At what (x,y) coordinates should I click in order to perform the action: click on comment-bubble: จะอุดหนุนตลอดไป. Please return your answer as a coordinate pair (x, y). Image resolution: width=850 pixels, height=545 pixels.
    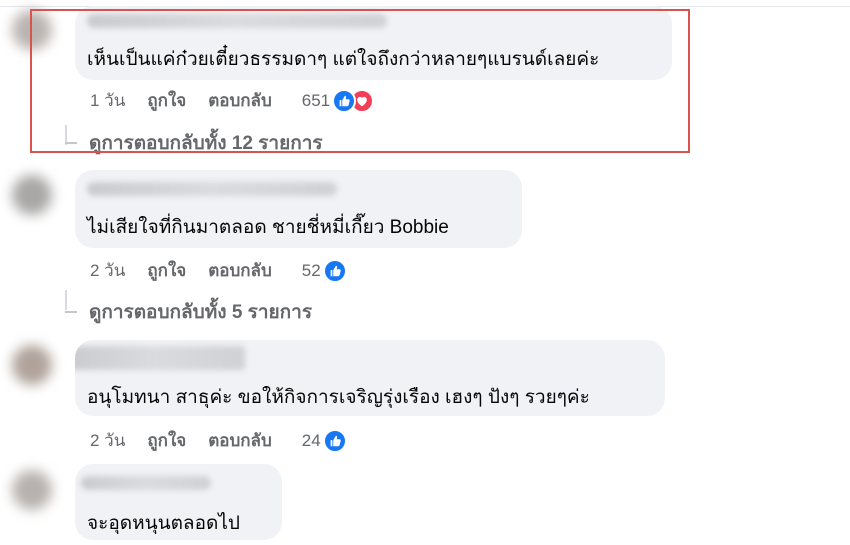
    Looking at the image, I should click on (178, 502).